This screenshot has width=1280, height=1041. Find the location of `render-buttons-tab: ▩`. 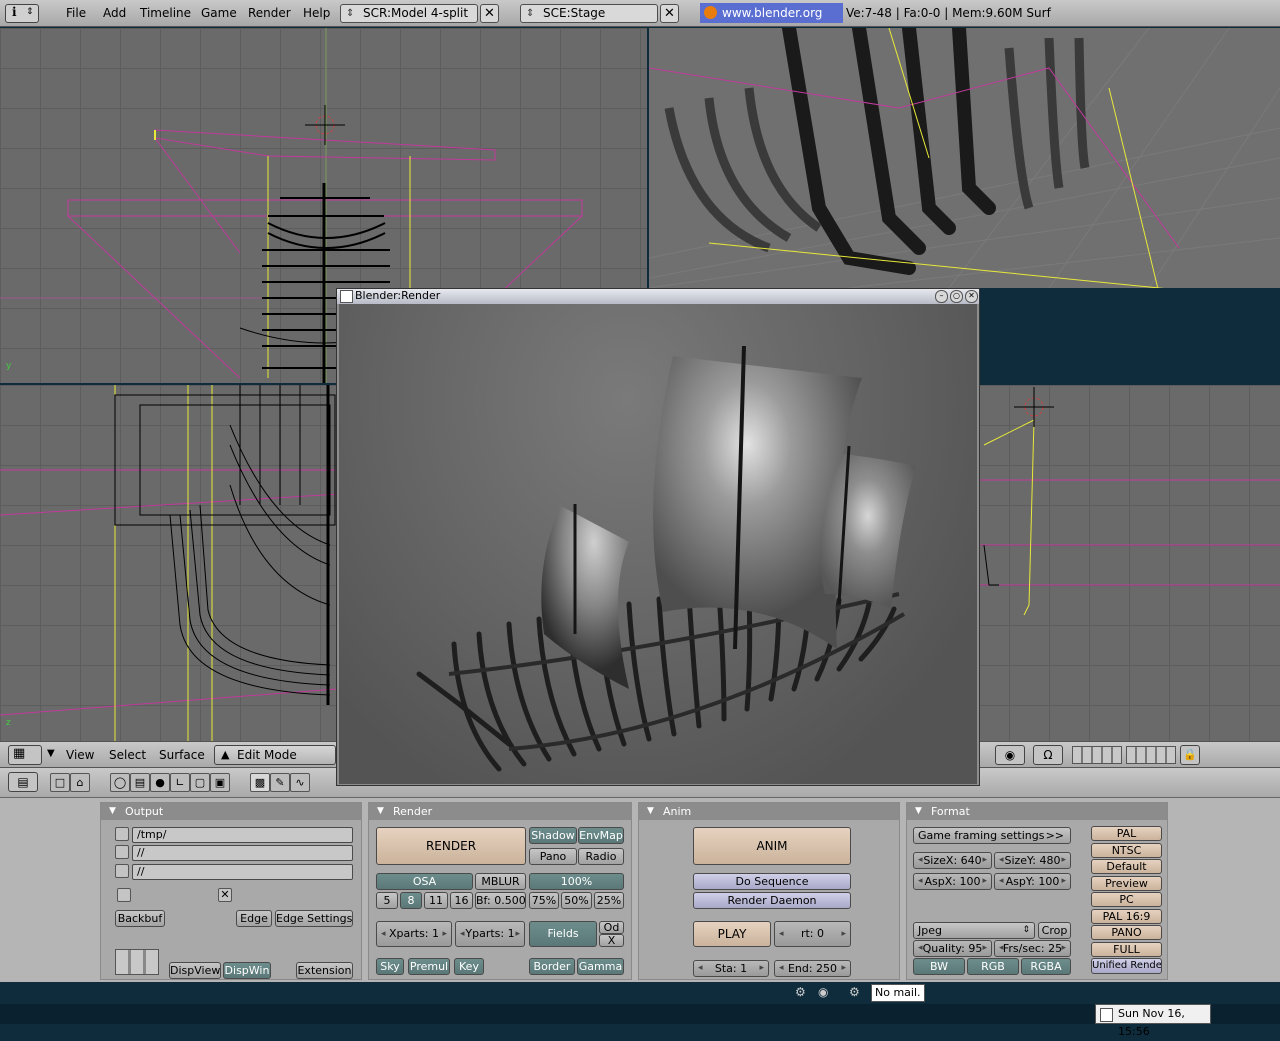

render-buttons-tab: ▩ is located at coordinates (260, 782).